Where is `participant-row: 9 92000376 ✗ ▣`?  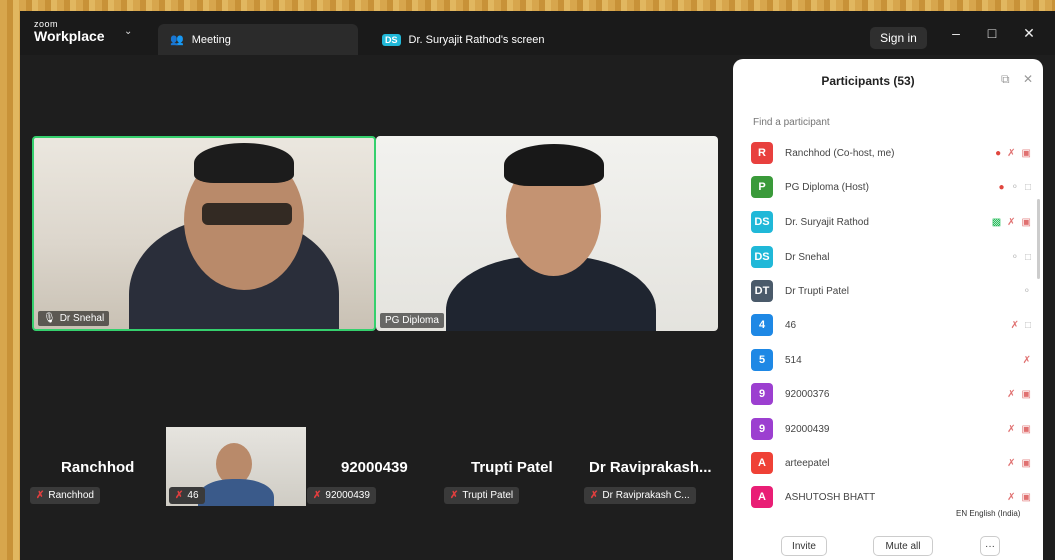 participant-row: 9 92000376 ✗ ▣ is located at coordinates (891, 394).